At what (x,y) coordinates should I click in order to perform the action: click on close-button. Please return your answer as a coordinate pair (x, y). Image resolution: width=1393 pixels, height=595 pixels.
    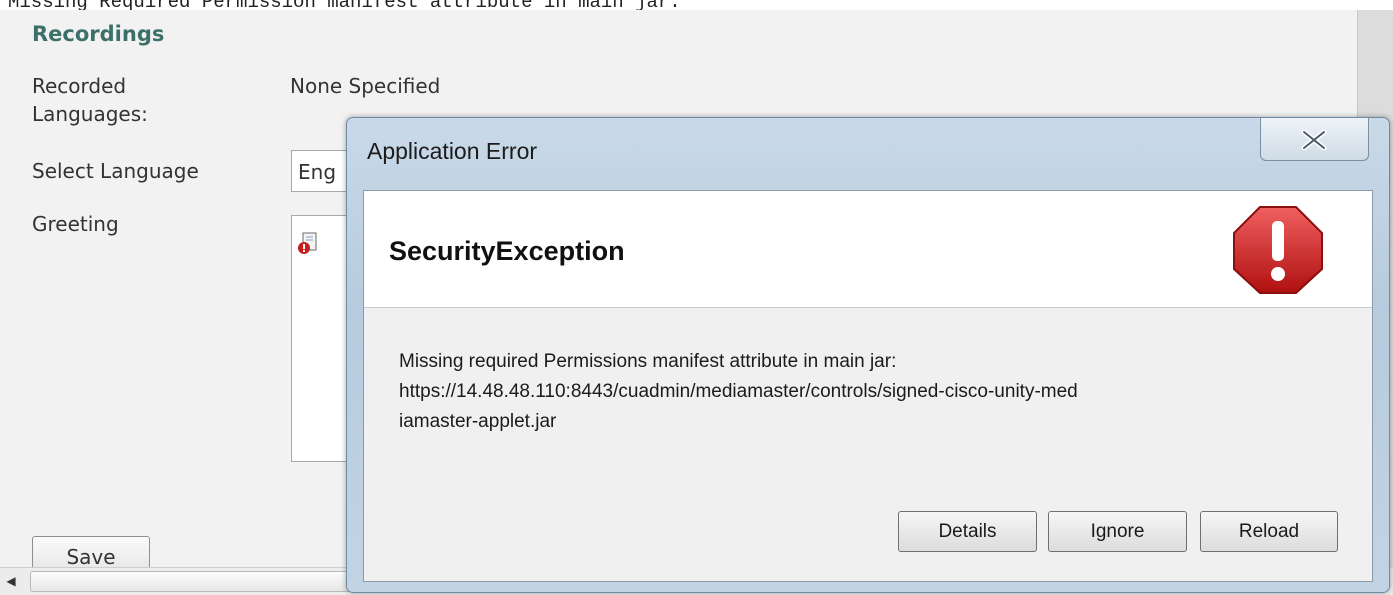
    Looking at the image, I should click on (1314, 139).